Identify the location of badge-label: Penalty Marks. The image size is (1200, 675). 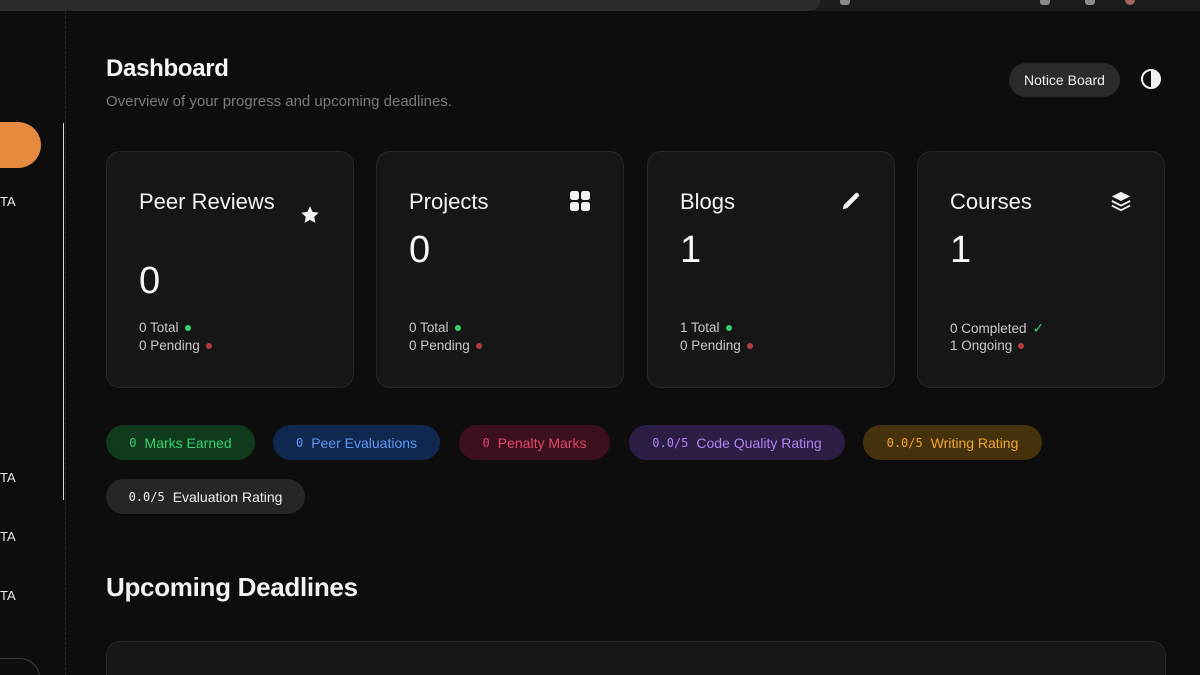
(542, 442).